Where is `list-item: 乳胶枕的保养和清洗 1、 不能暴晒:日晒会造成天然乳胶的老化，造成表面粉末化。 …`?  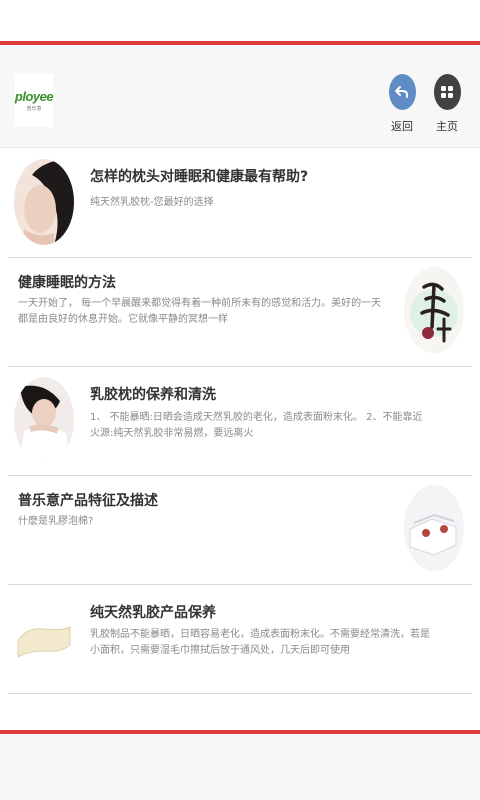 list-item: 乳胶枕的保养和清洗 1、 不能暴晒:日晒会造成天然乳胶的老化，造成表面粉末化。 … is located at coordinates (240, 421).